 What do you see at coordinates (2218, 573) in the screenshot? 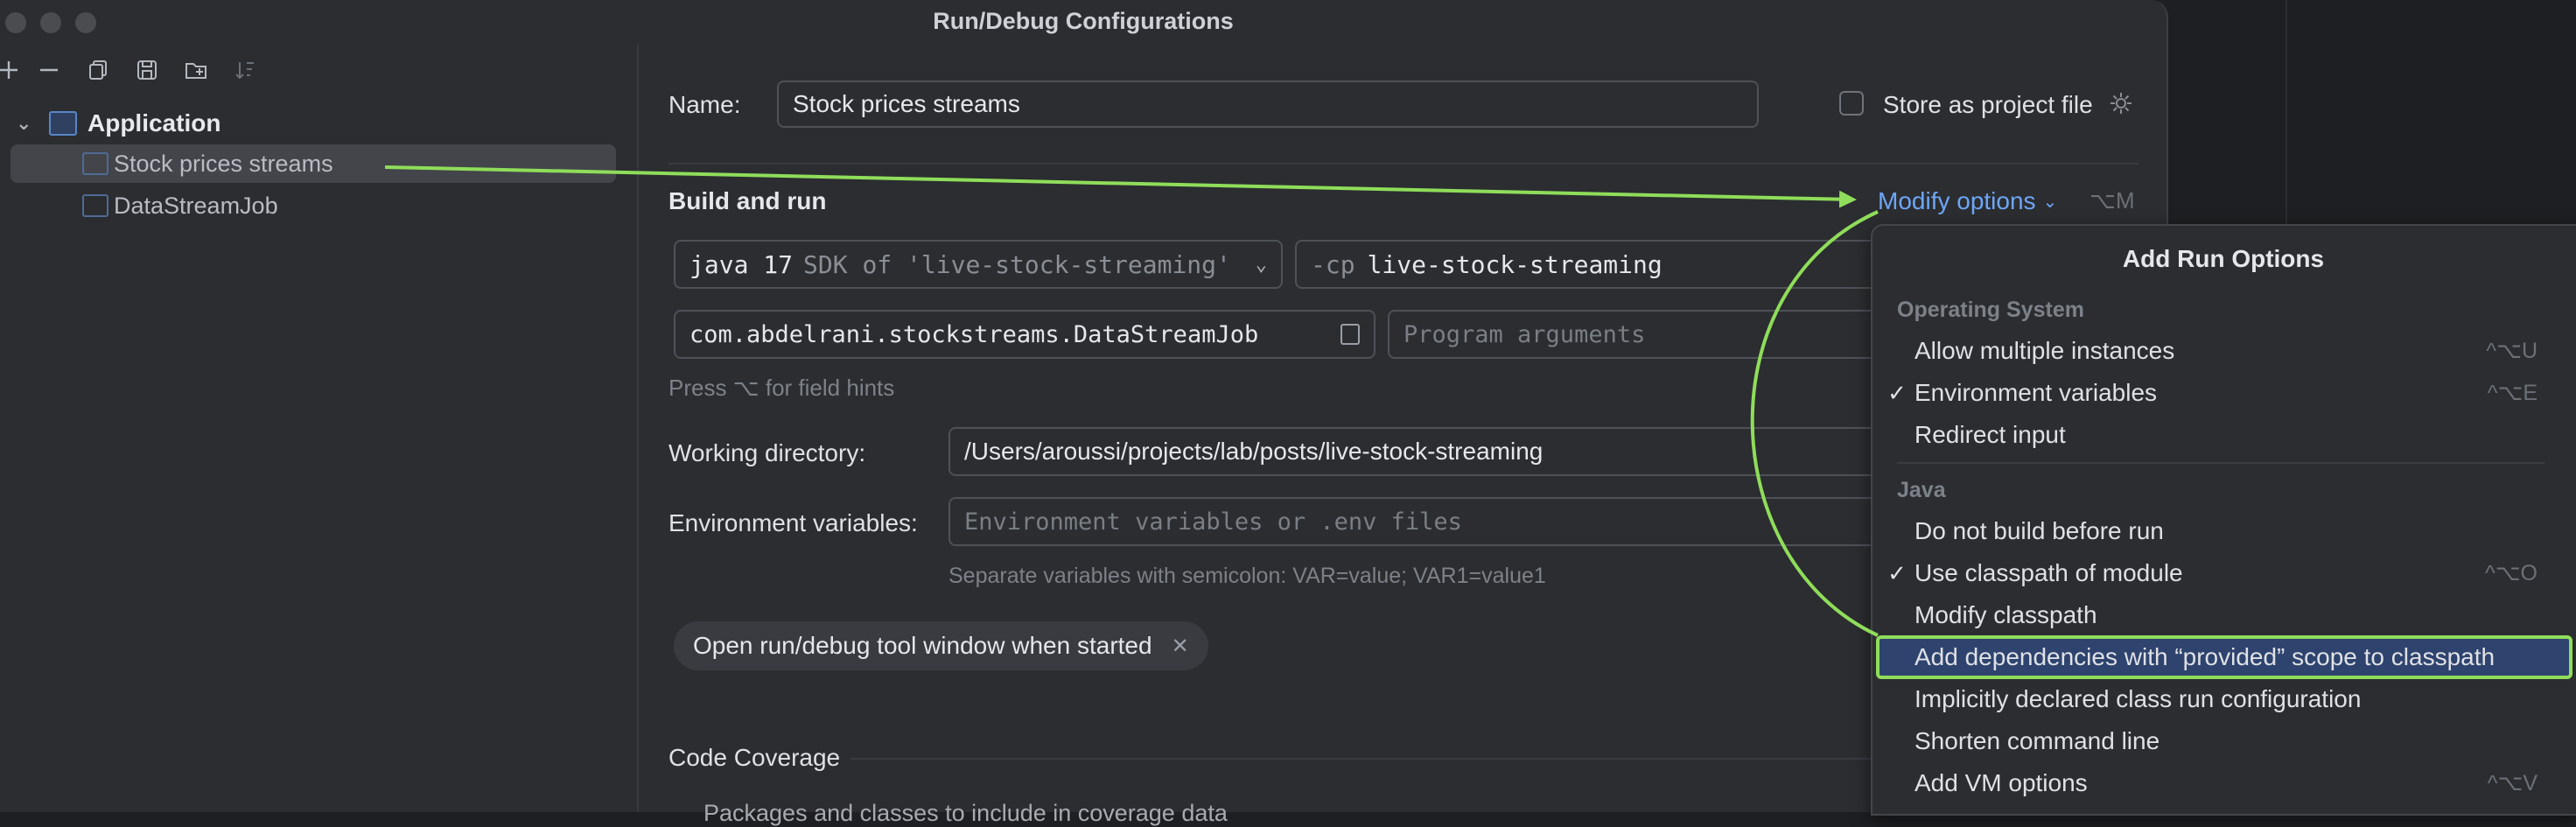
I see `option-use-classpath-of-module: ✓ Use classpath of module ^⌥O` at bounding box center [2218, 573].